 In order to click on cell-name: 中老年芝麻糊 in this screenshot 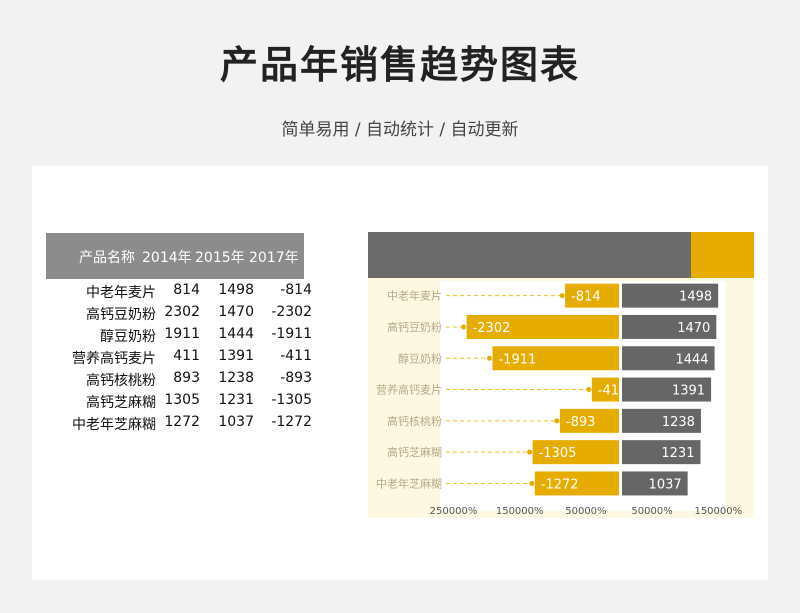, I will do `click(114, 425)`.